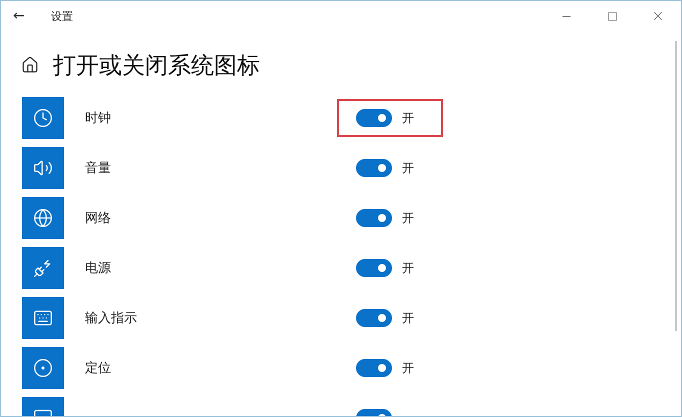  Describe the element at coordinates (43, 318) in the screenshot. I see `keyboard-icon` at that location.